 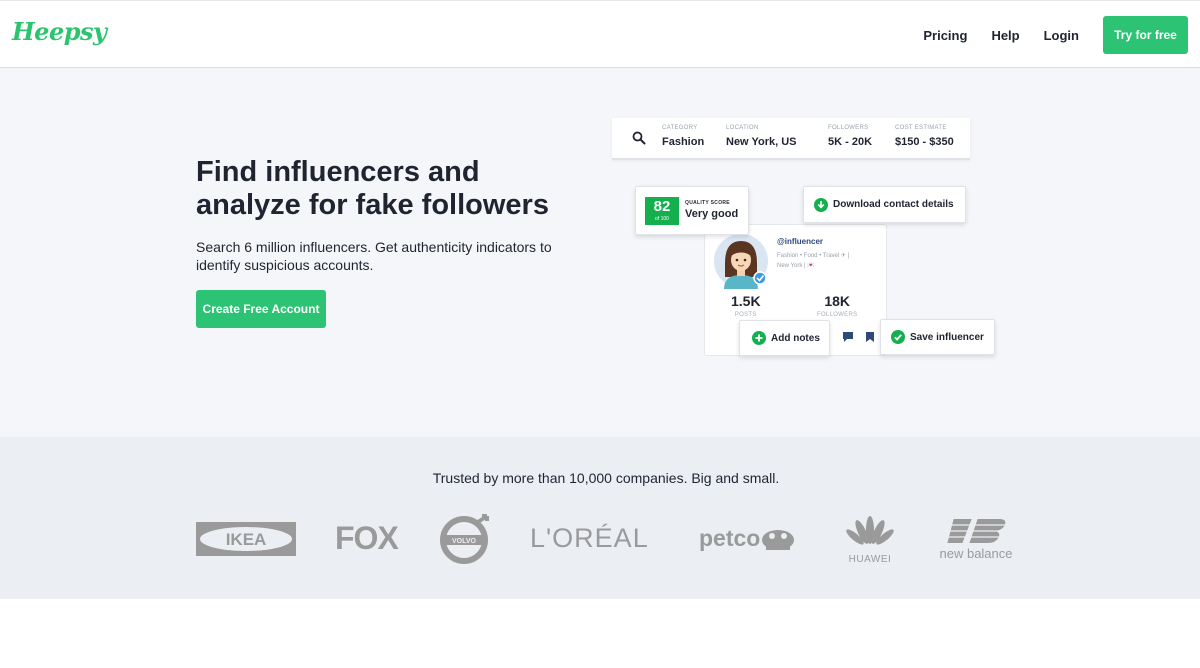 What do you see at coordinates (261, 309) in the screenshot?
I see `create-free-account-button: Create Free Account` at bounding box center [261, 309].